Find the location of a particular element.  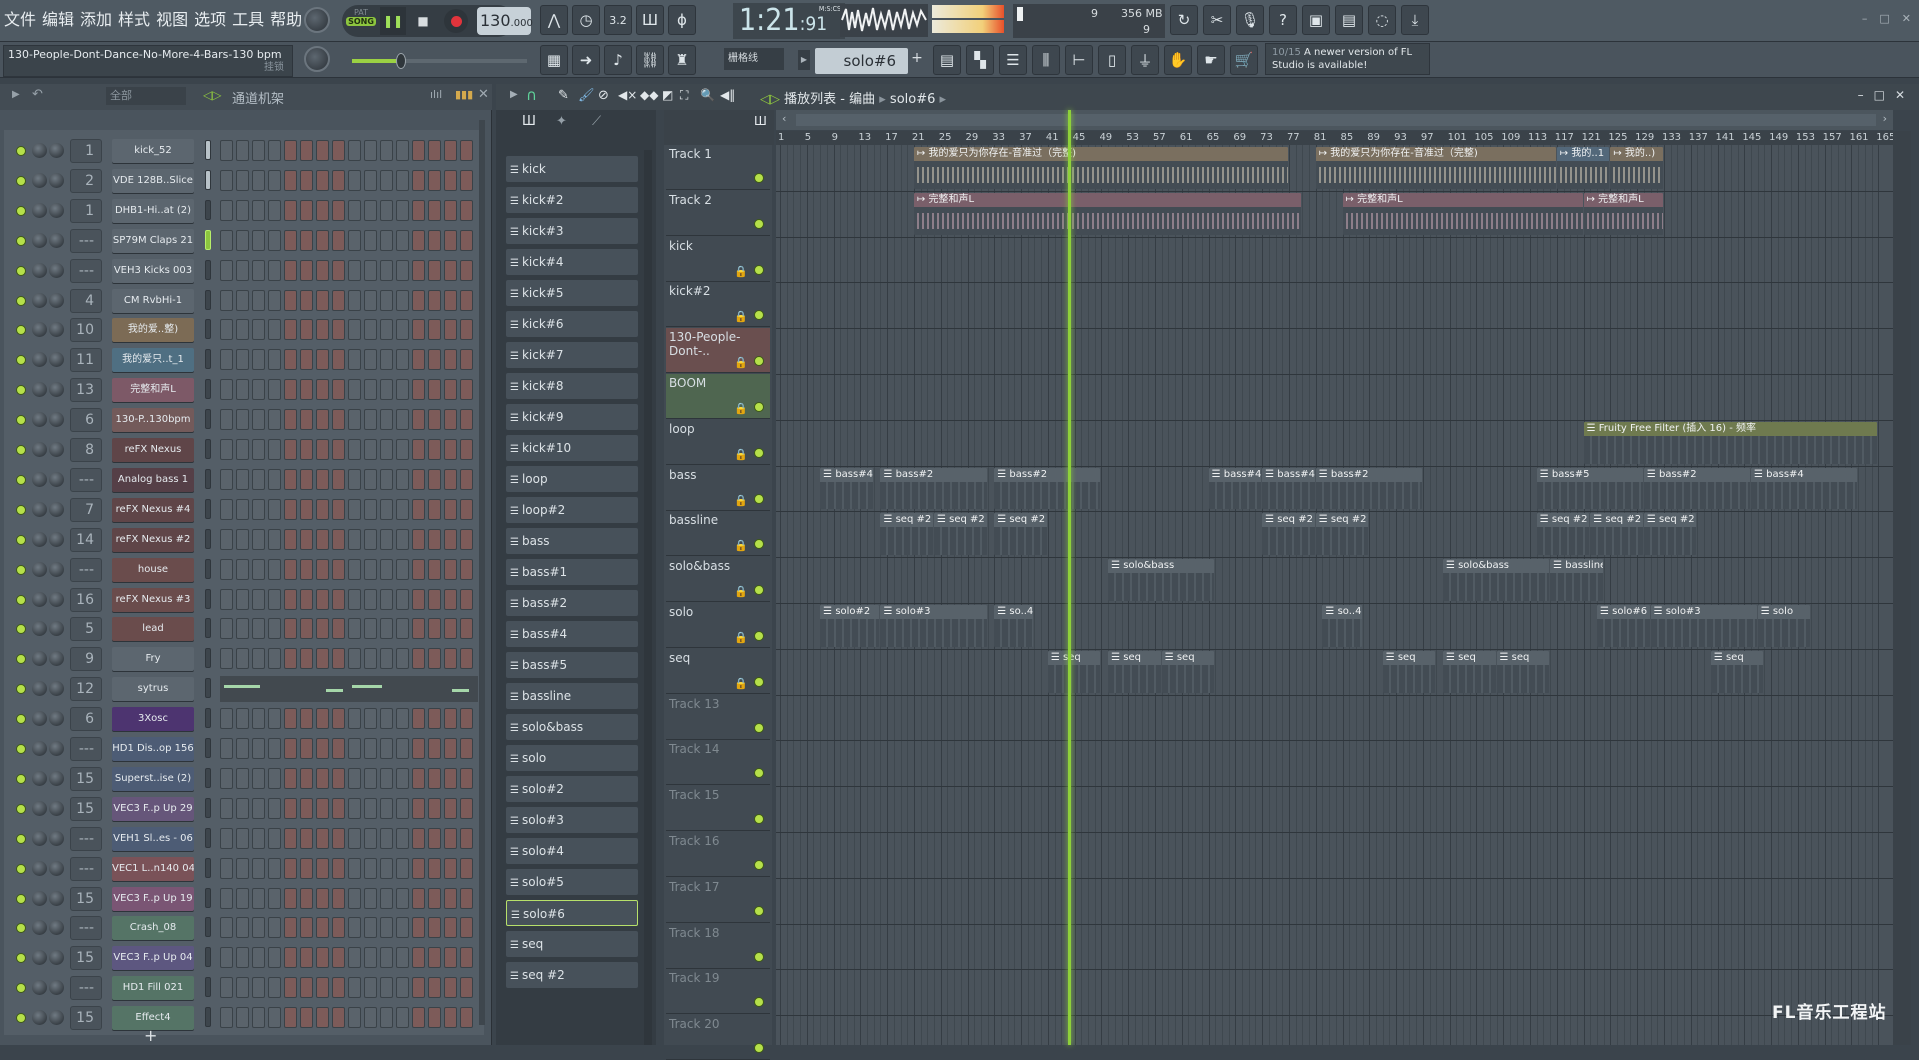

note-icon: ♪ is located at coordinates (618, 60).